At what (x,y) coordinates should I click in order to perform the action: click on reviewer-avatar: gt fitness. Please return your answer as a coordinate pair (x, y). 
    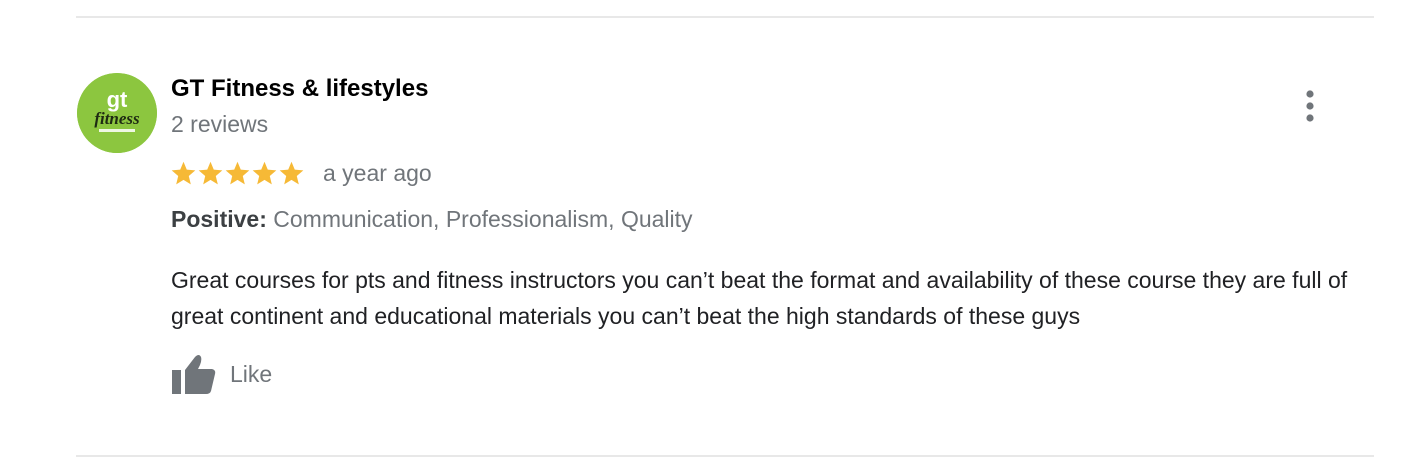
    Looking at the image, I should click on (117, 113).